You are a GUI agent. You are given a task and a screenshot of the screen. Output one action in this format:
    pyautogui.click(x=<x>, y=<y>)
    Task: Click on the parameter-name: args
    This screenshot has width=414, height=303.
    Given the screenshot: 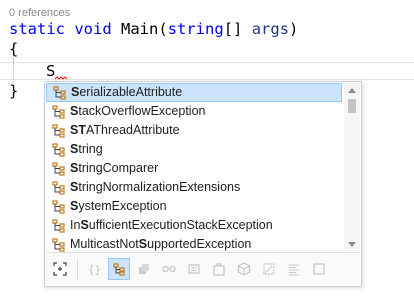 What is the action you would take?
    pyautogui.click(x=270, y=29)
    